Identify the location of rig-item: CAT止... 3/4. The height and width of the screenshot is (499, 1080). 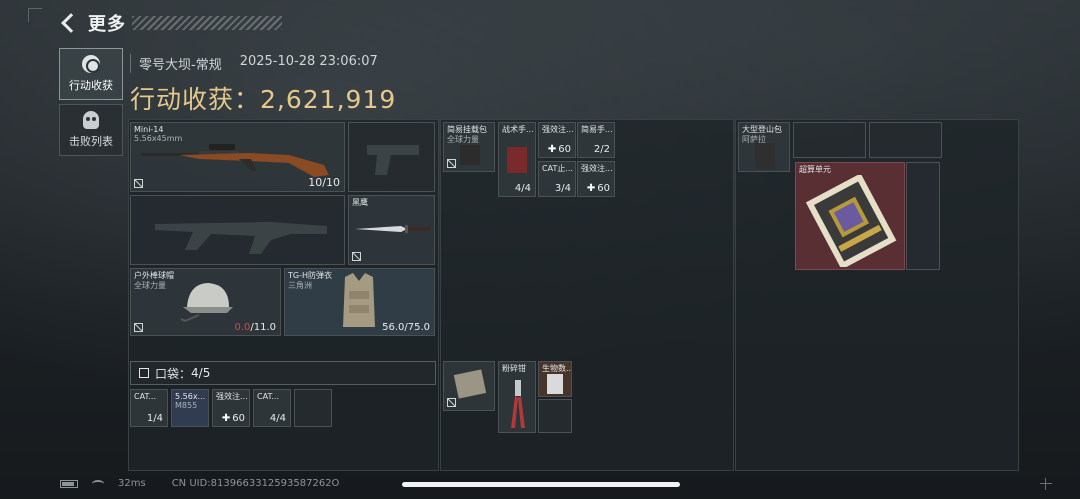
(557, 179).